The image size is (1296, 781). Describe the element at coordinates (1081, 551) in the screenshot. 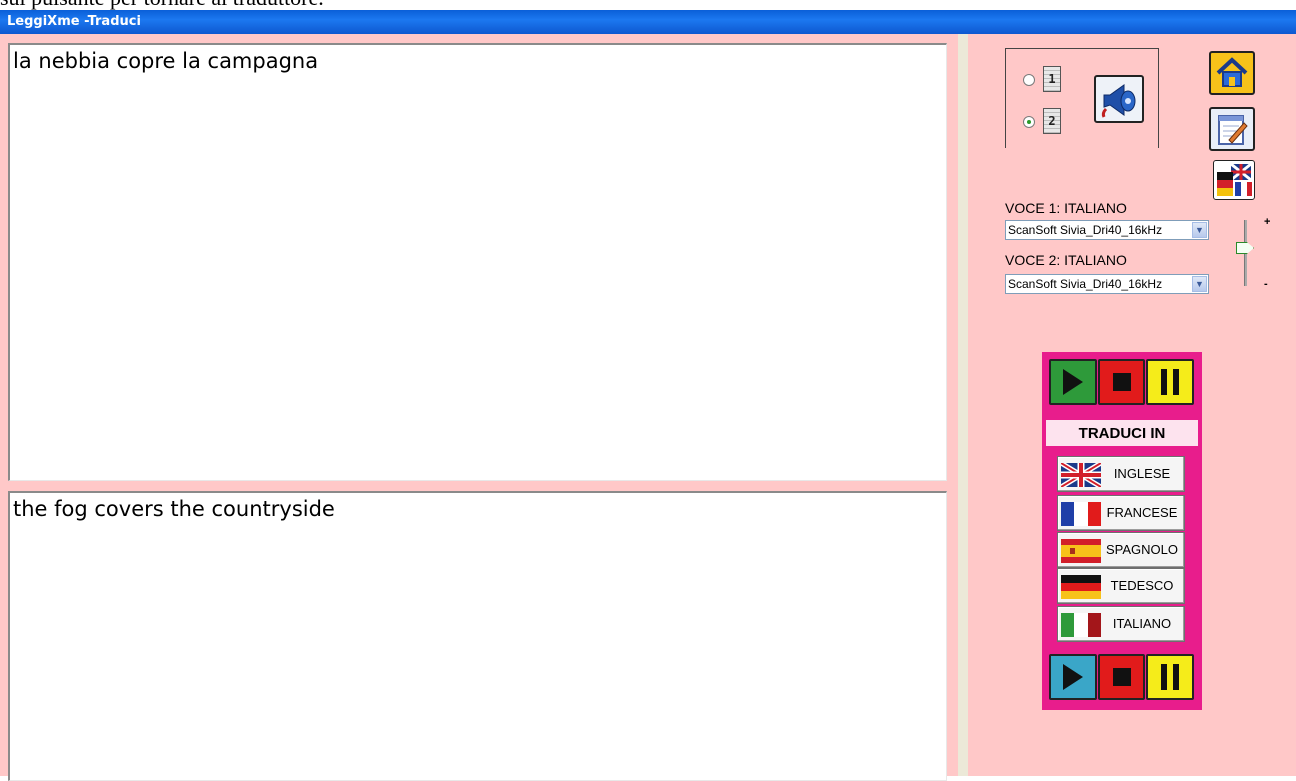

I see `spain-flag-icon` at that location.